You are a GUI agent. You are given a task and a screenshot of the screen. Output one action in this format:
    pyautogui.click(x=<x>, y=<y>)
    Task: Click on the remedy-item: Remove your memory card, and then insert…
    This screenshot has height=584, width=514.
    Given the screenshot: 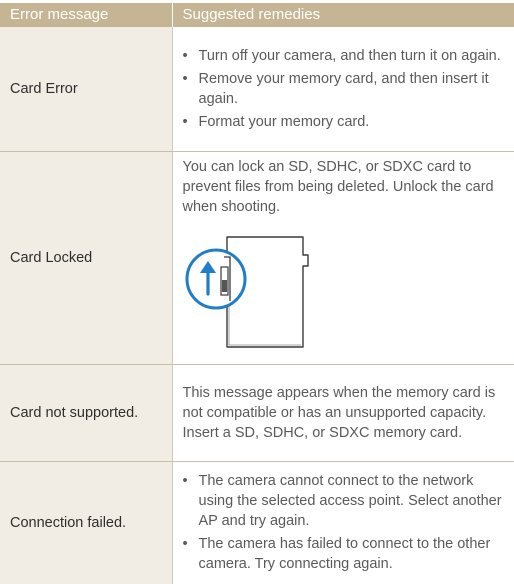 What is the action you would take?
    pyautogui.click(x=344, y=89)
    